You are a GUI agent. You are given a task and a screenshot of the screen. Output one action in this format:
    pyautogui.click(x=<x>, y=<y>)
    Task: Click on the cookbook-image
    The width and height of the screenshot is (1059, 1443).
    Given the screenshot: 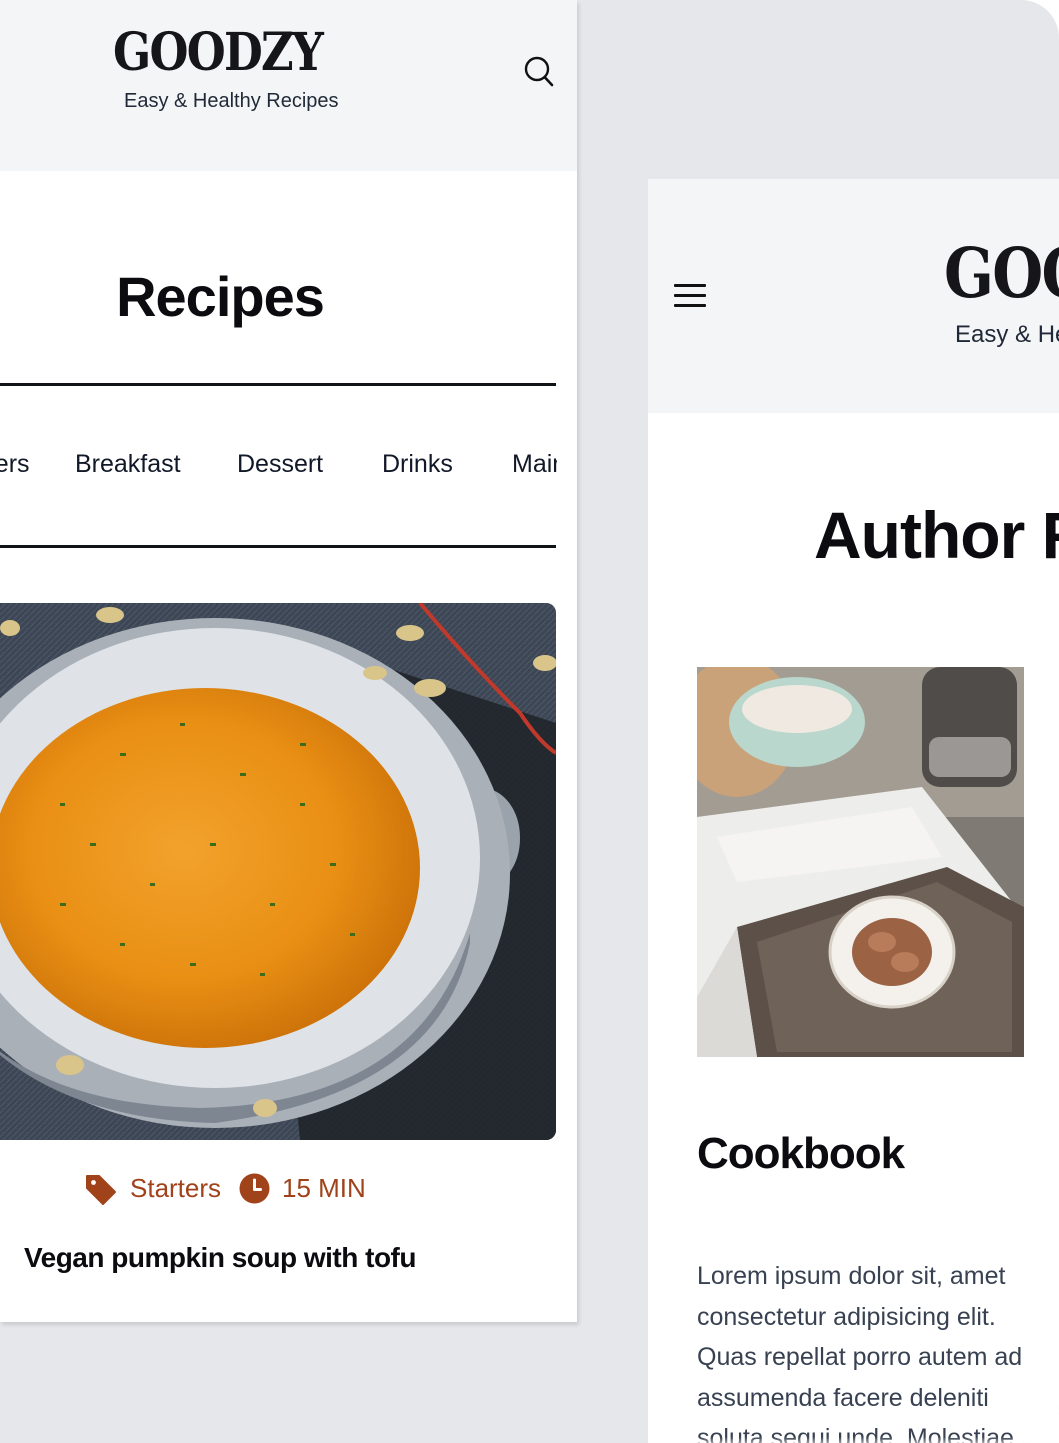 What is the action you would take?
    pyautogui.click(x=860, y=862)
    